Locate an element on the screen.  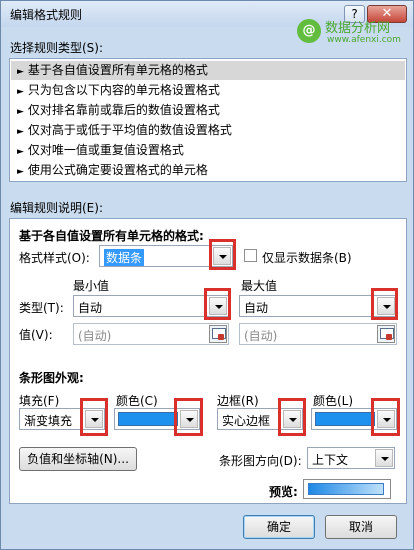
rule-type-label: 选择规则类型(S): is located at coordinates (57, 48).